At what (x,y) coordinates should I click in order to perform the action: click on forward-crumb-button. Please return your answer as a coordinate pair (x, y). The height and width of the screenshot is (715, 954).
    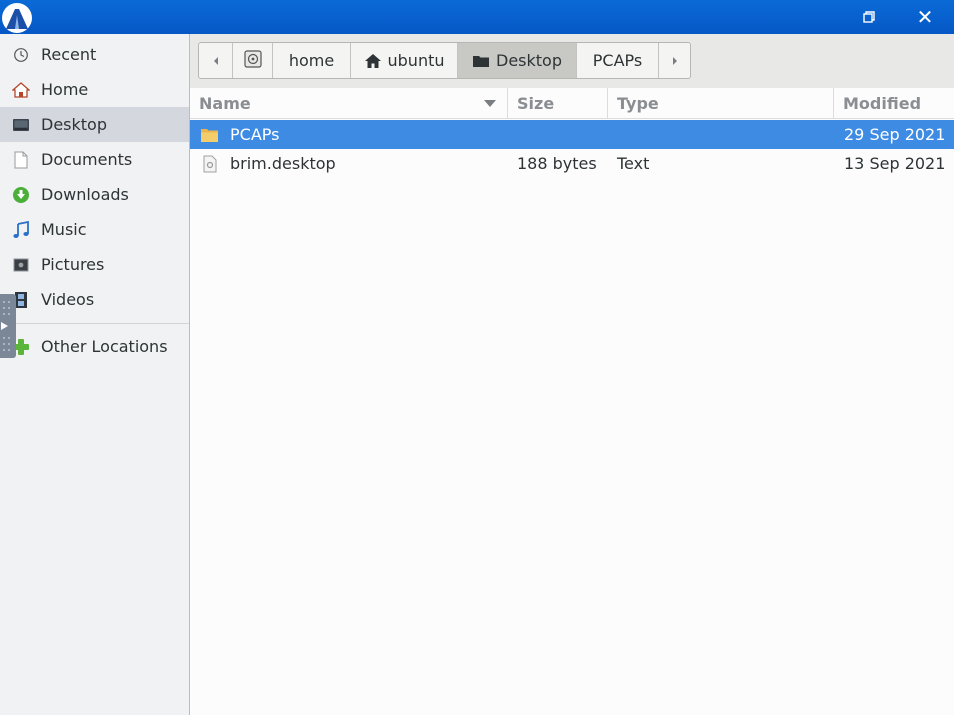
    Looking at the image, I should click on (674, 60).